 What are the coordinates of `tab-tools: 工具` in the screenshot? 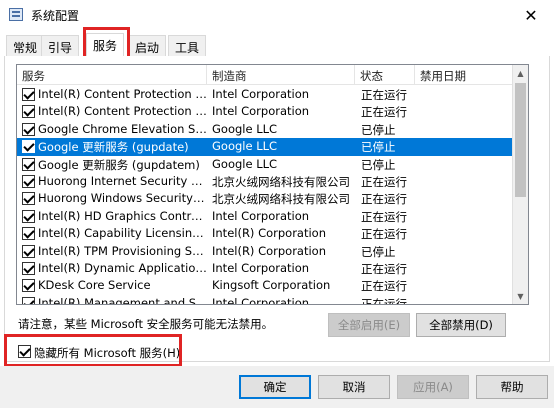 It's located at (187, 45).